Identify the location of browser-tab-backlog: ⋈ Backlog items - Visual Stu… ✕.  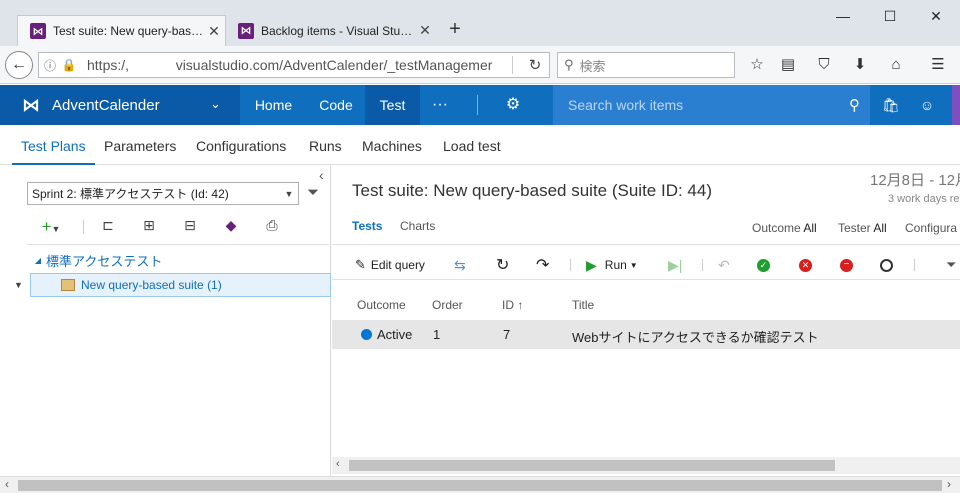
(331, 30).